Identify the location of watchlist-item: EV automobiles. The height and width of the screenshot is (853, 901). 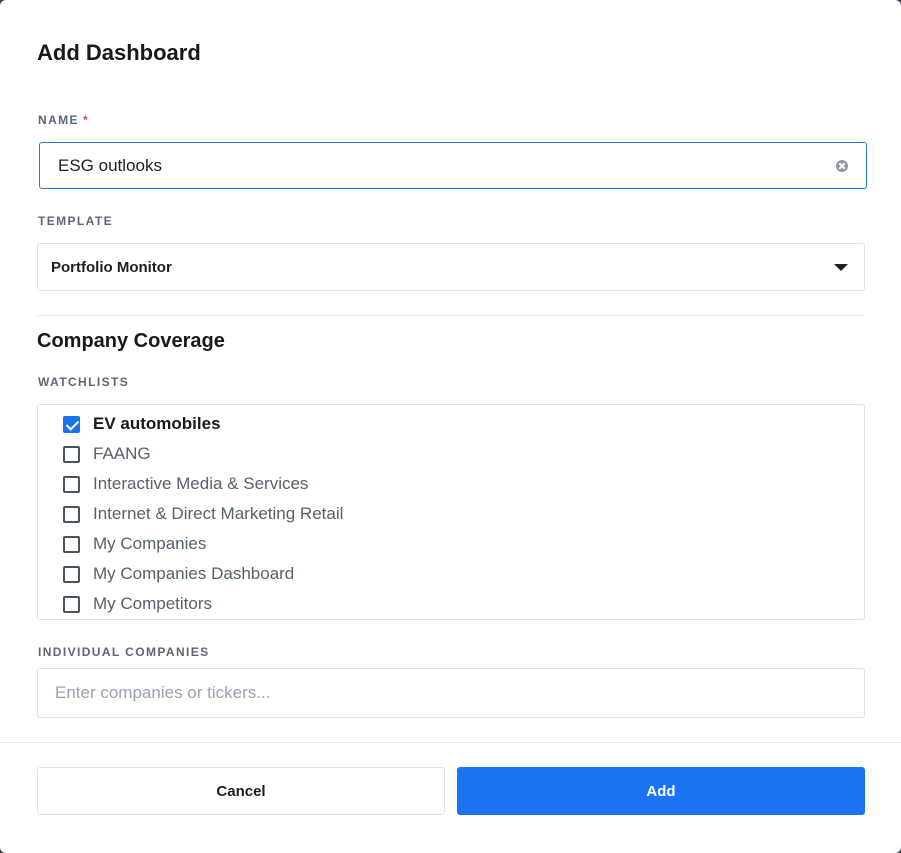
(451, 424).